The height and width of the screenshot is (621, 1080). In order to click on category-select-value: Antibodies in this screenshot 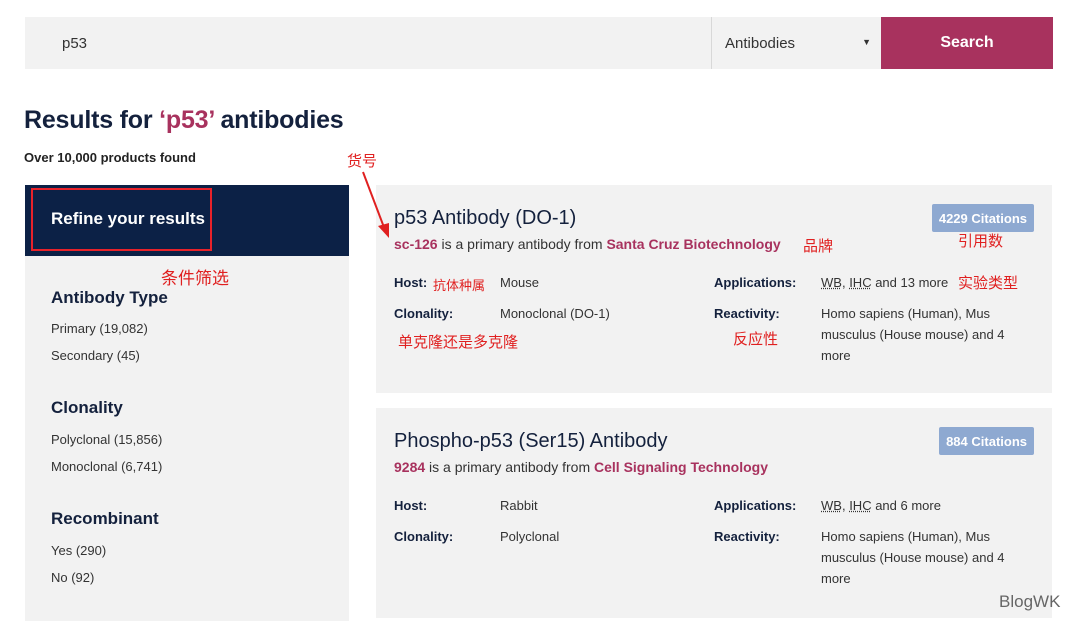, I will do `click(760, 43)`.